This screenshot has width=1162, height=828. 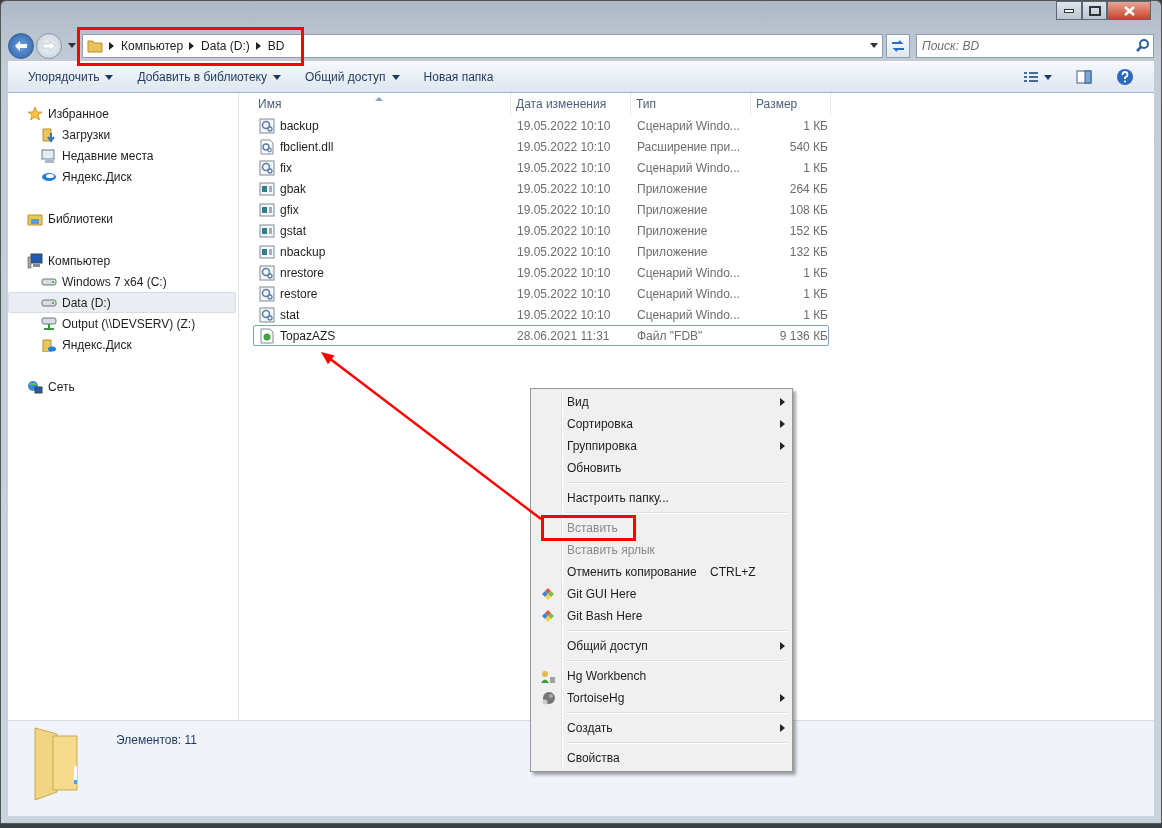 What do you see at coordinates (661, 402) in the screenshot?
I see `menu-item: Вид` at bounding box center [661, 402].